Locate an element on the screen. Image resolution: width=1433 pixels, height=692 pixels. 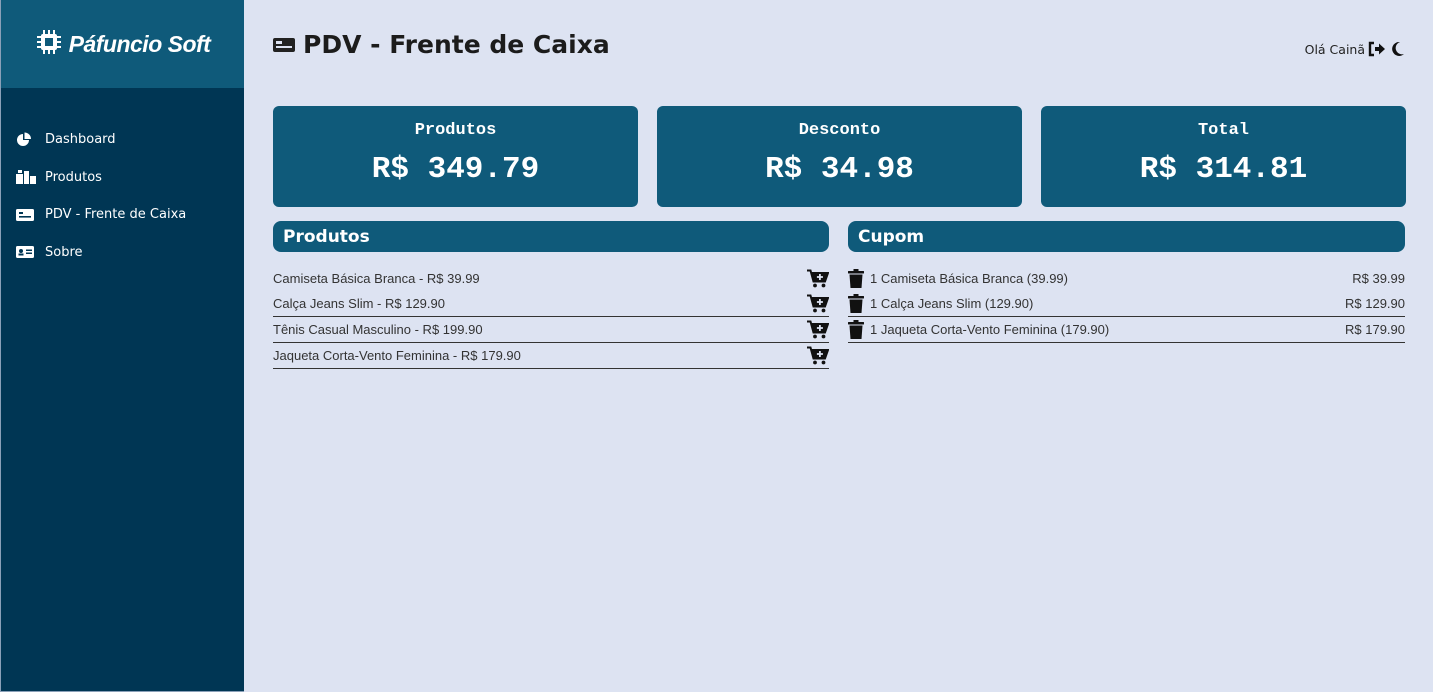
card-value: R$ 349.79 is located at coordinates (455, 169).